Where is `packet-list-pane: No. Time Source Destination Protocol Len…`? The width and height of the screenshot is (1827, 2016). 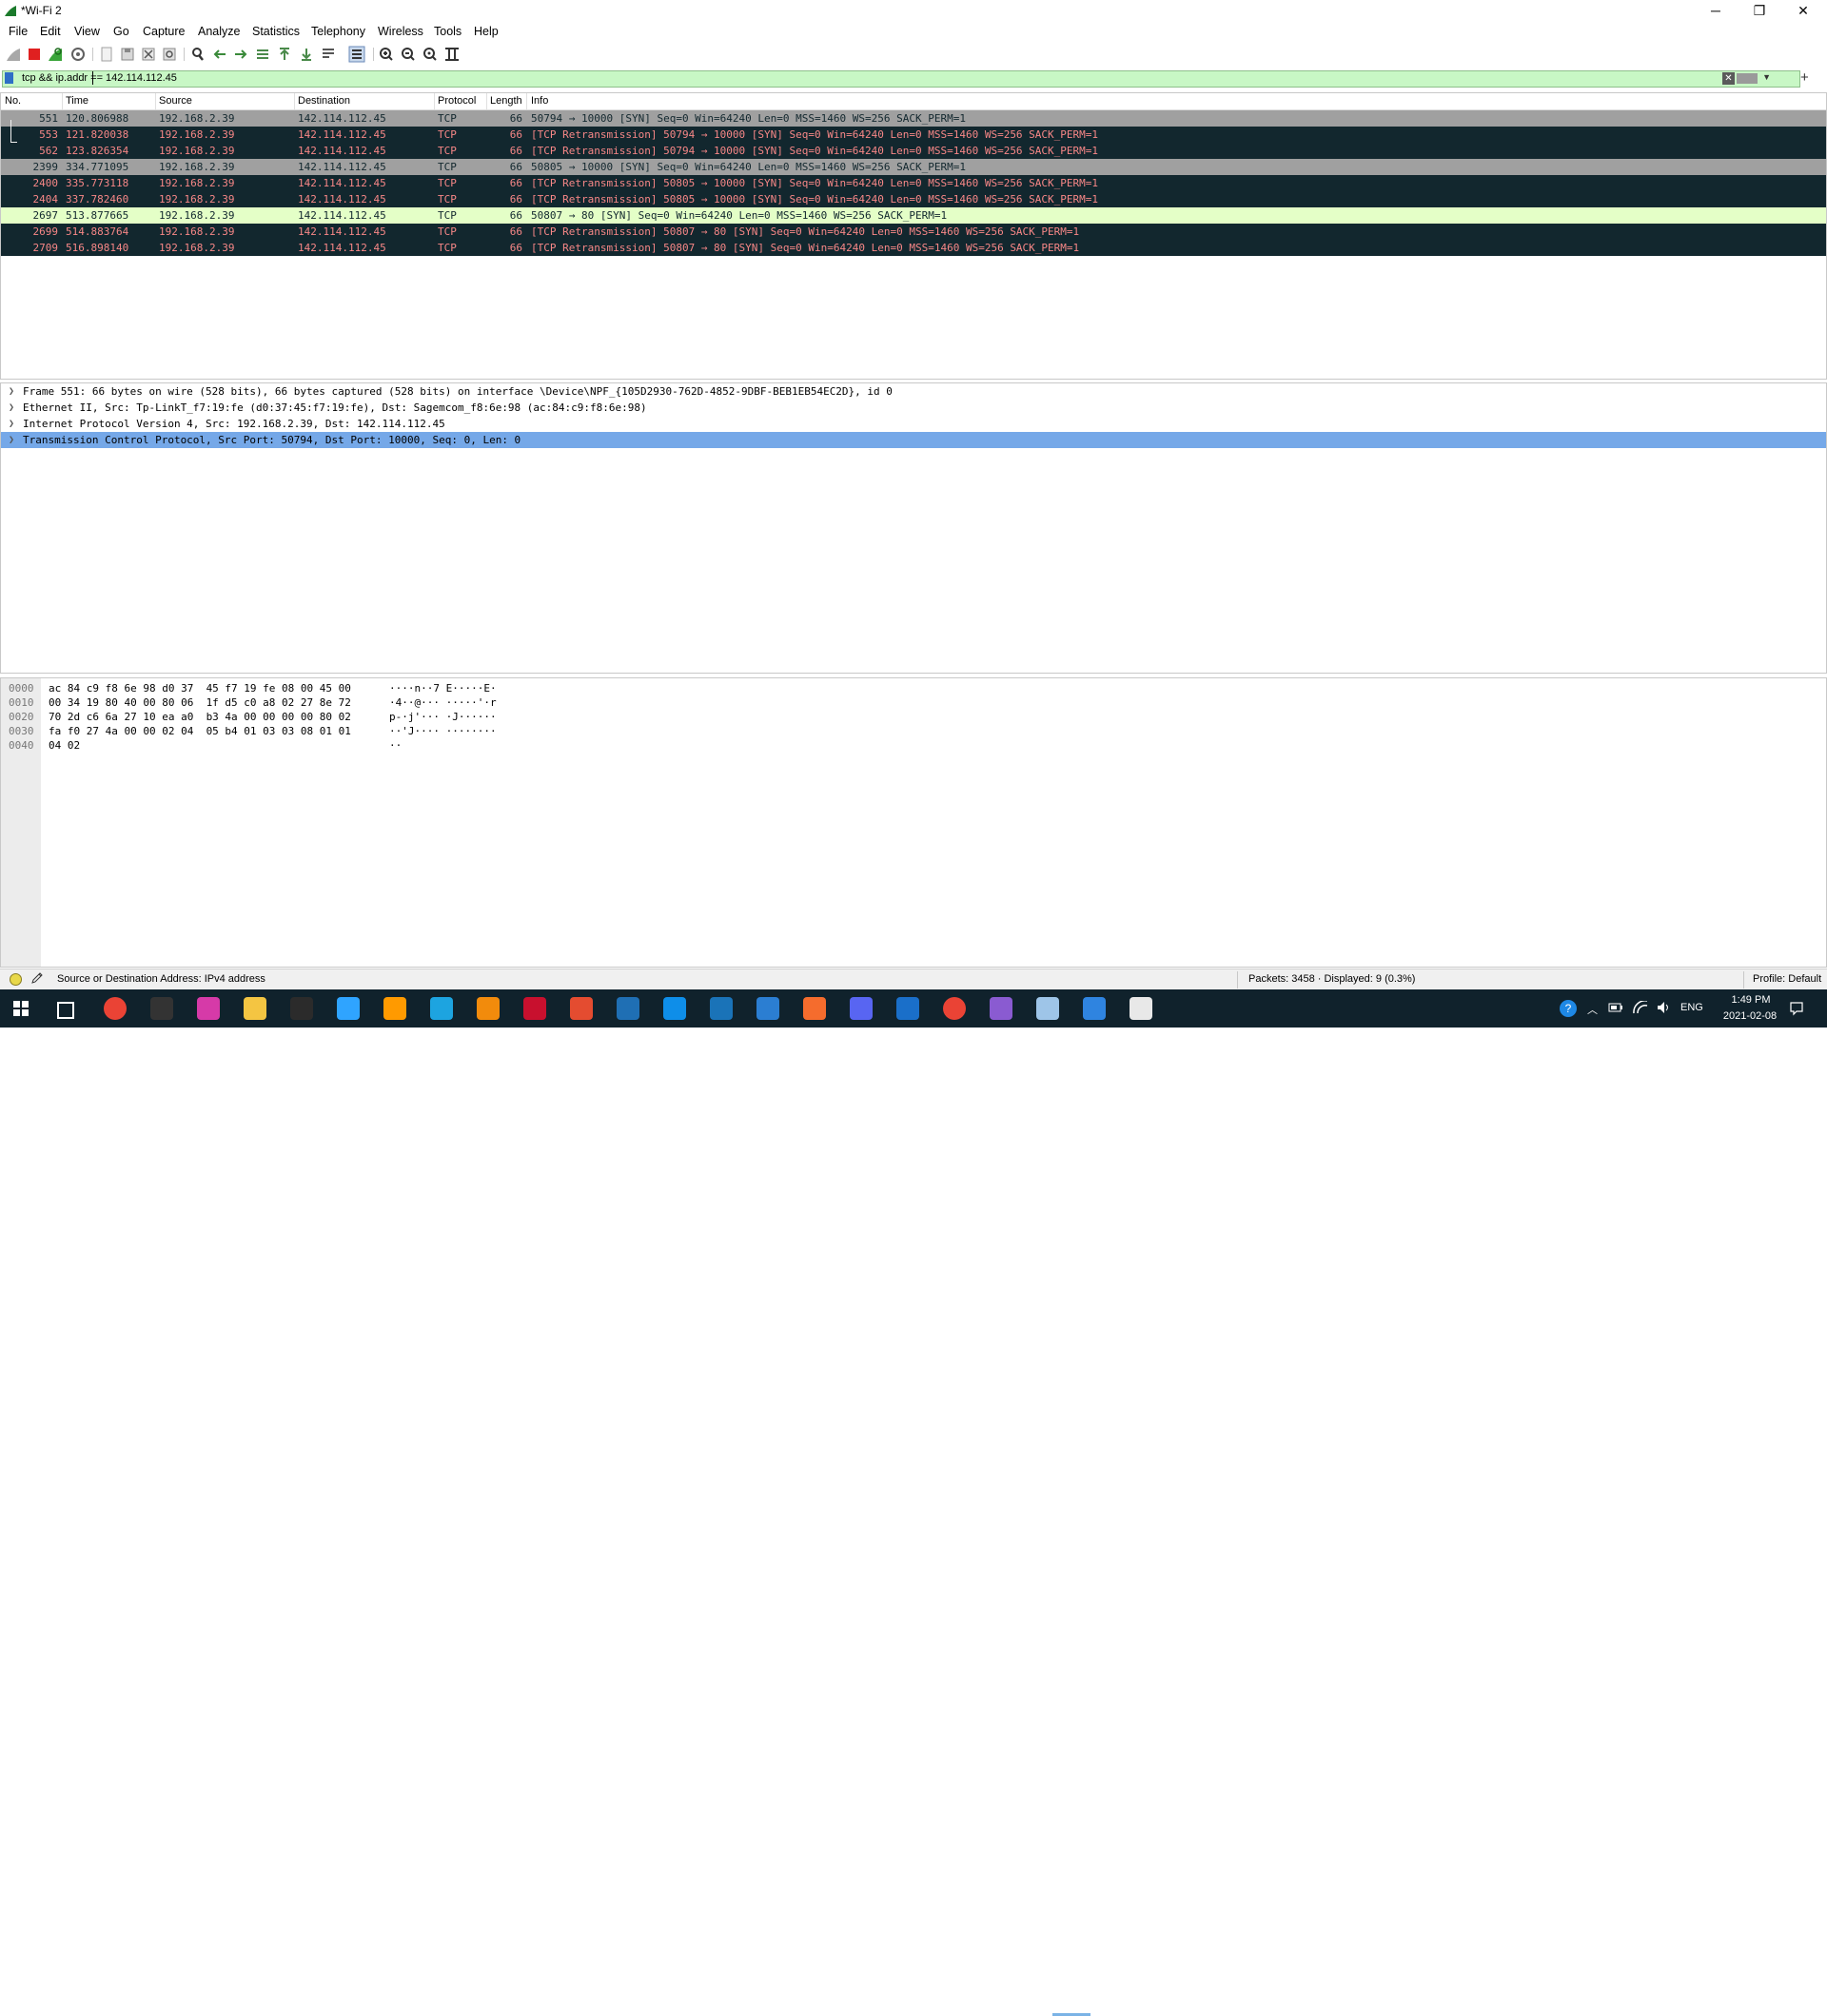
packet-list-pane: No. Time Source Destination Protocol Len… is located at coordinates (913, 236).